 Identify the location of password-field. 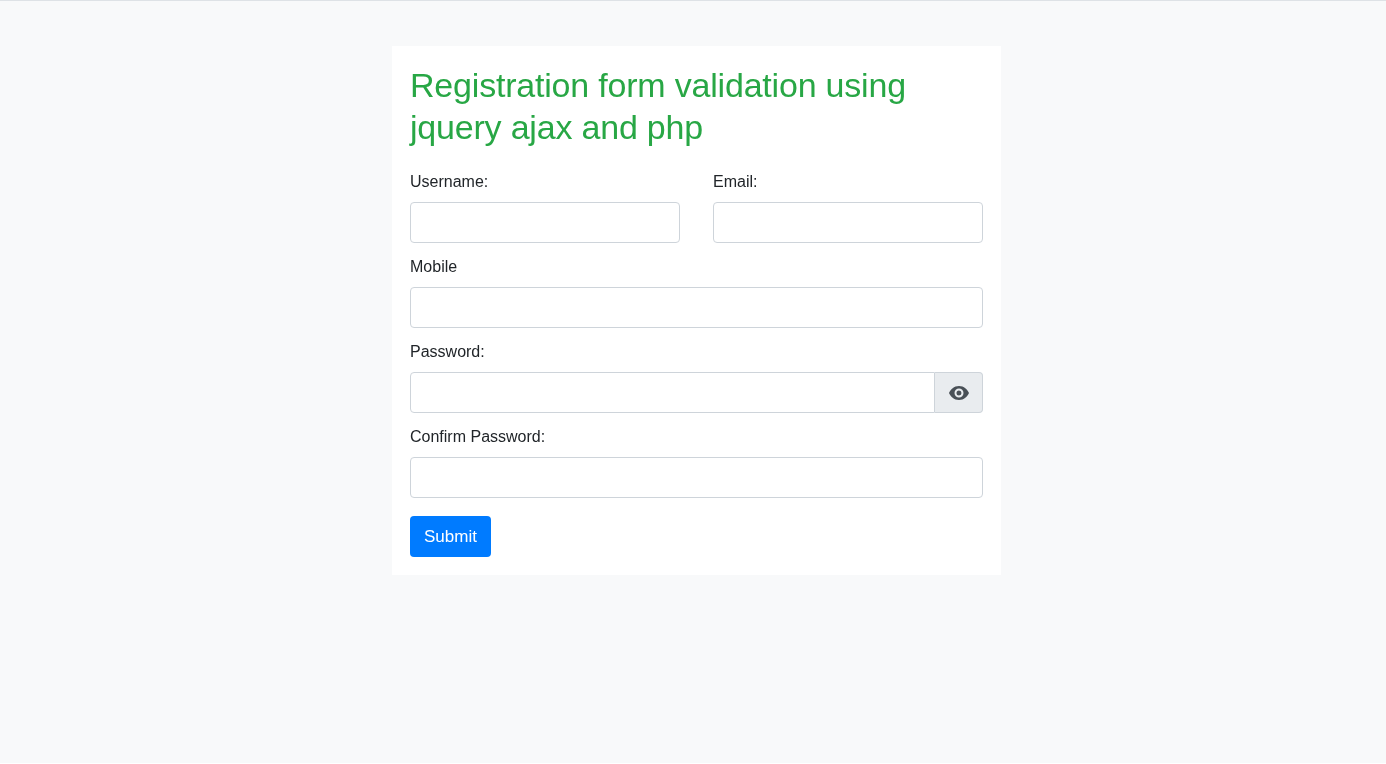
(672, 392).